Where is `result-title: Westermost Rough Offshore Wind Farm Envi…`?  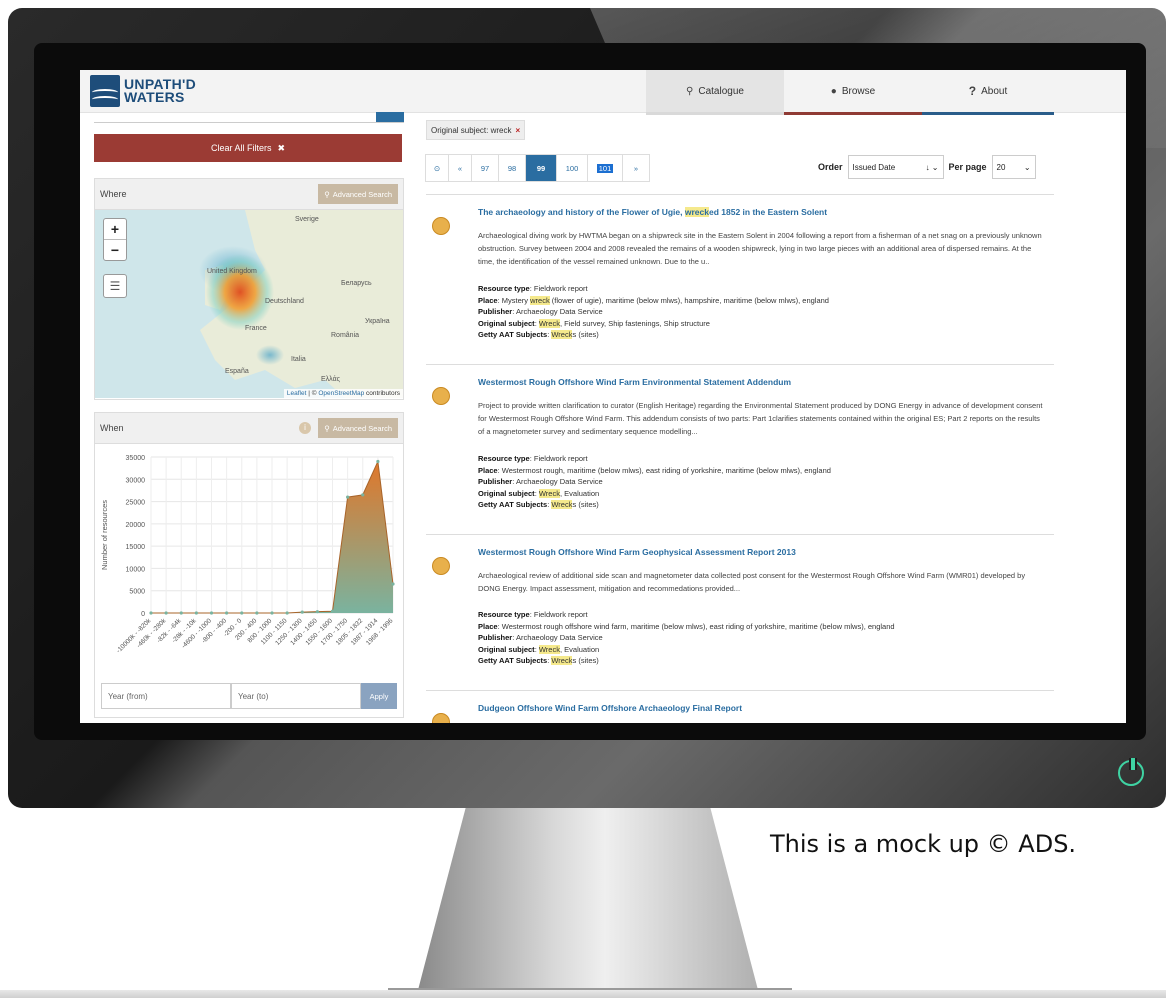 result-title: Westermost Rough Offshore Wind Farm Envi… is located at coordinates (634, 382).